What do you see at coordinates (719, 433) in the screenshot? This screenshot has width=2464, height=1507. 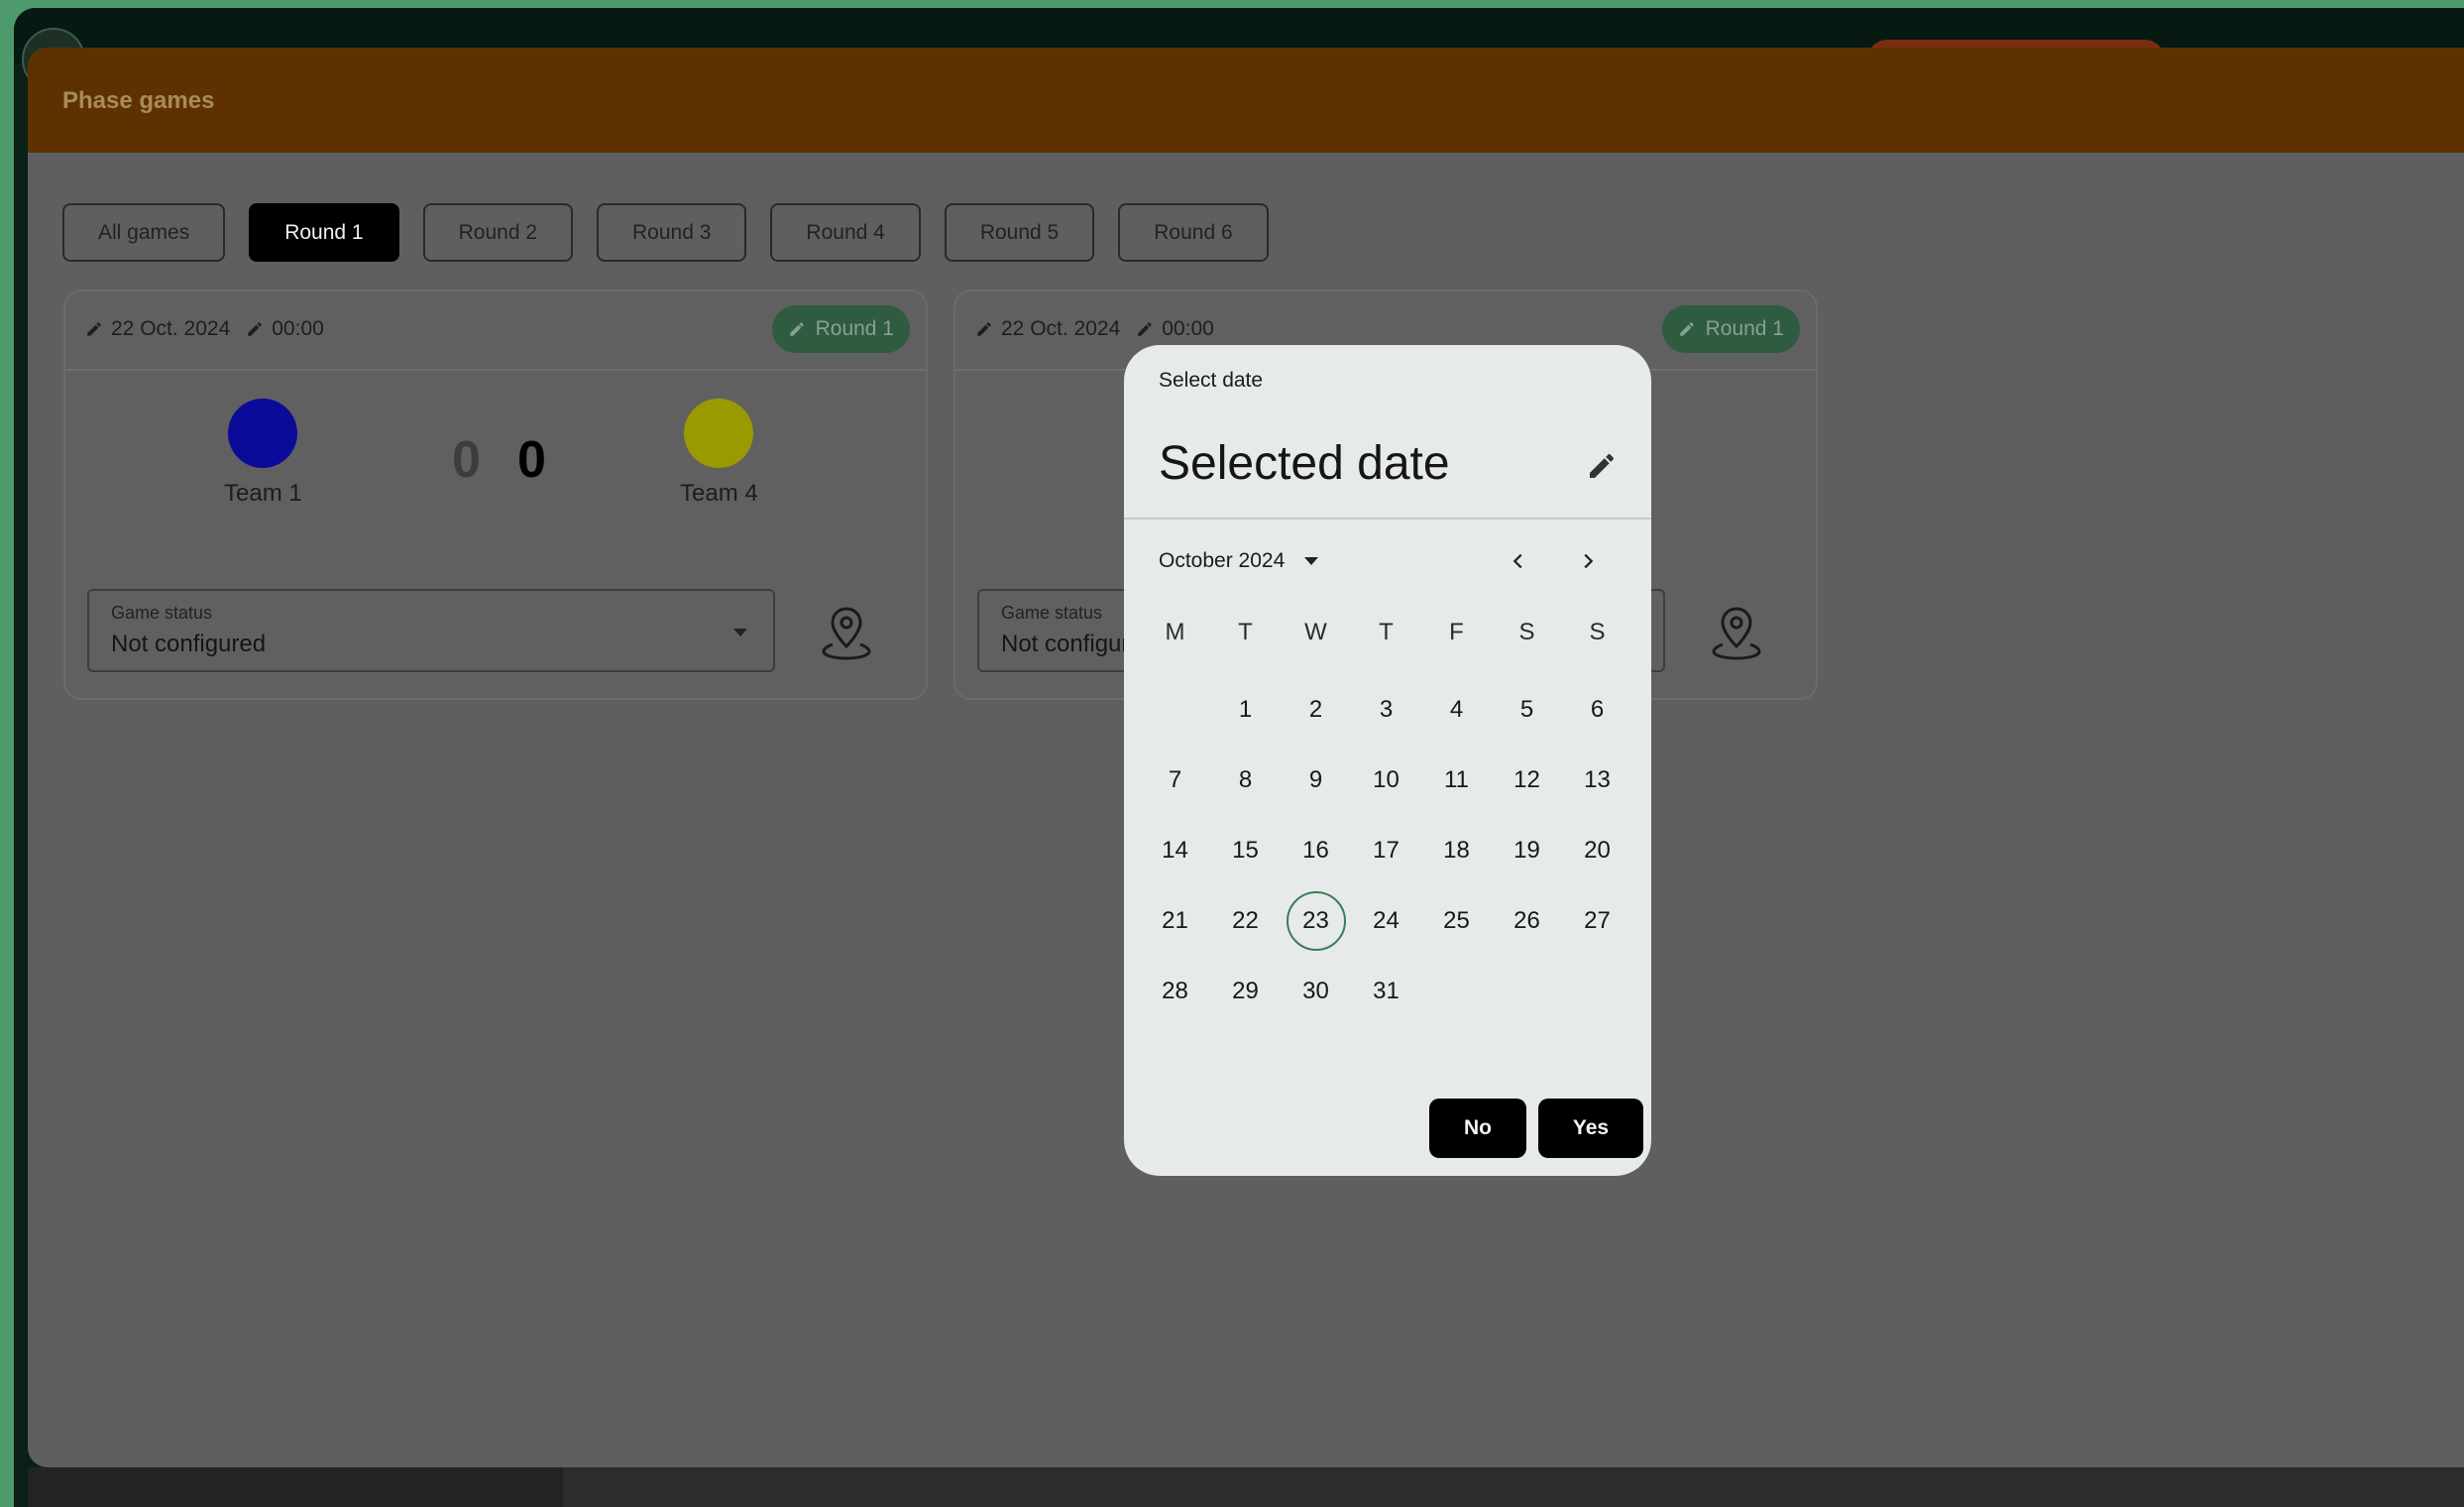 I see `team-color-dot` at bounding box center [719, 433].